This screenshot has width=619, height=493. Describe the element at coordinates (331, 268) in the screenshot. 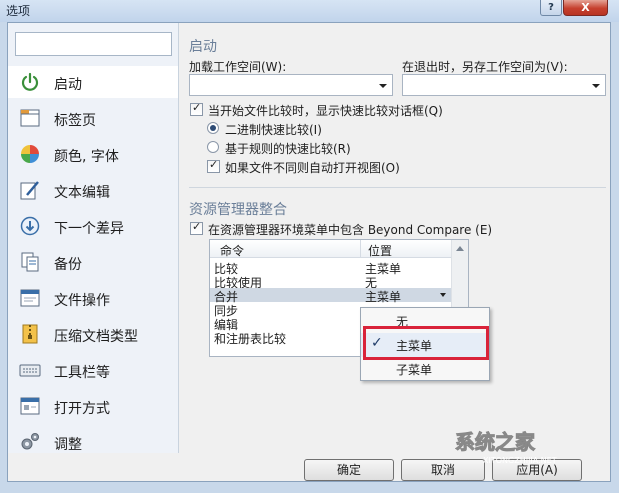

I see `table-row: 比较 主菜单` at that location.